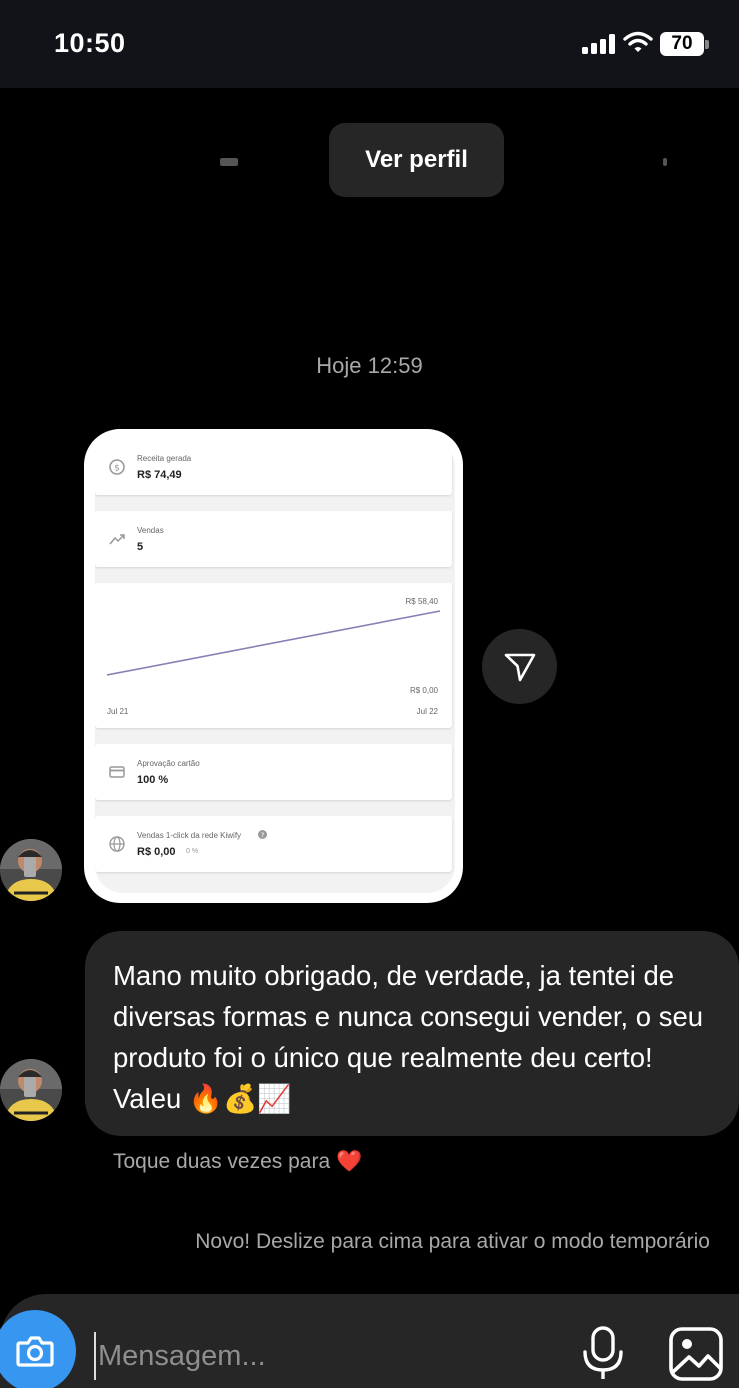 This screenshot has height=1388, width=739. Describe the element at coordinates (150, 530) in the screenshot. I see `sales-label: Vendas` at that location.